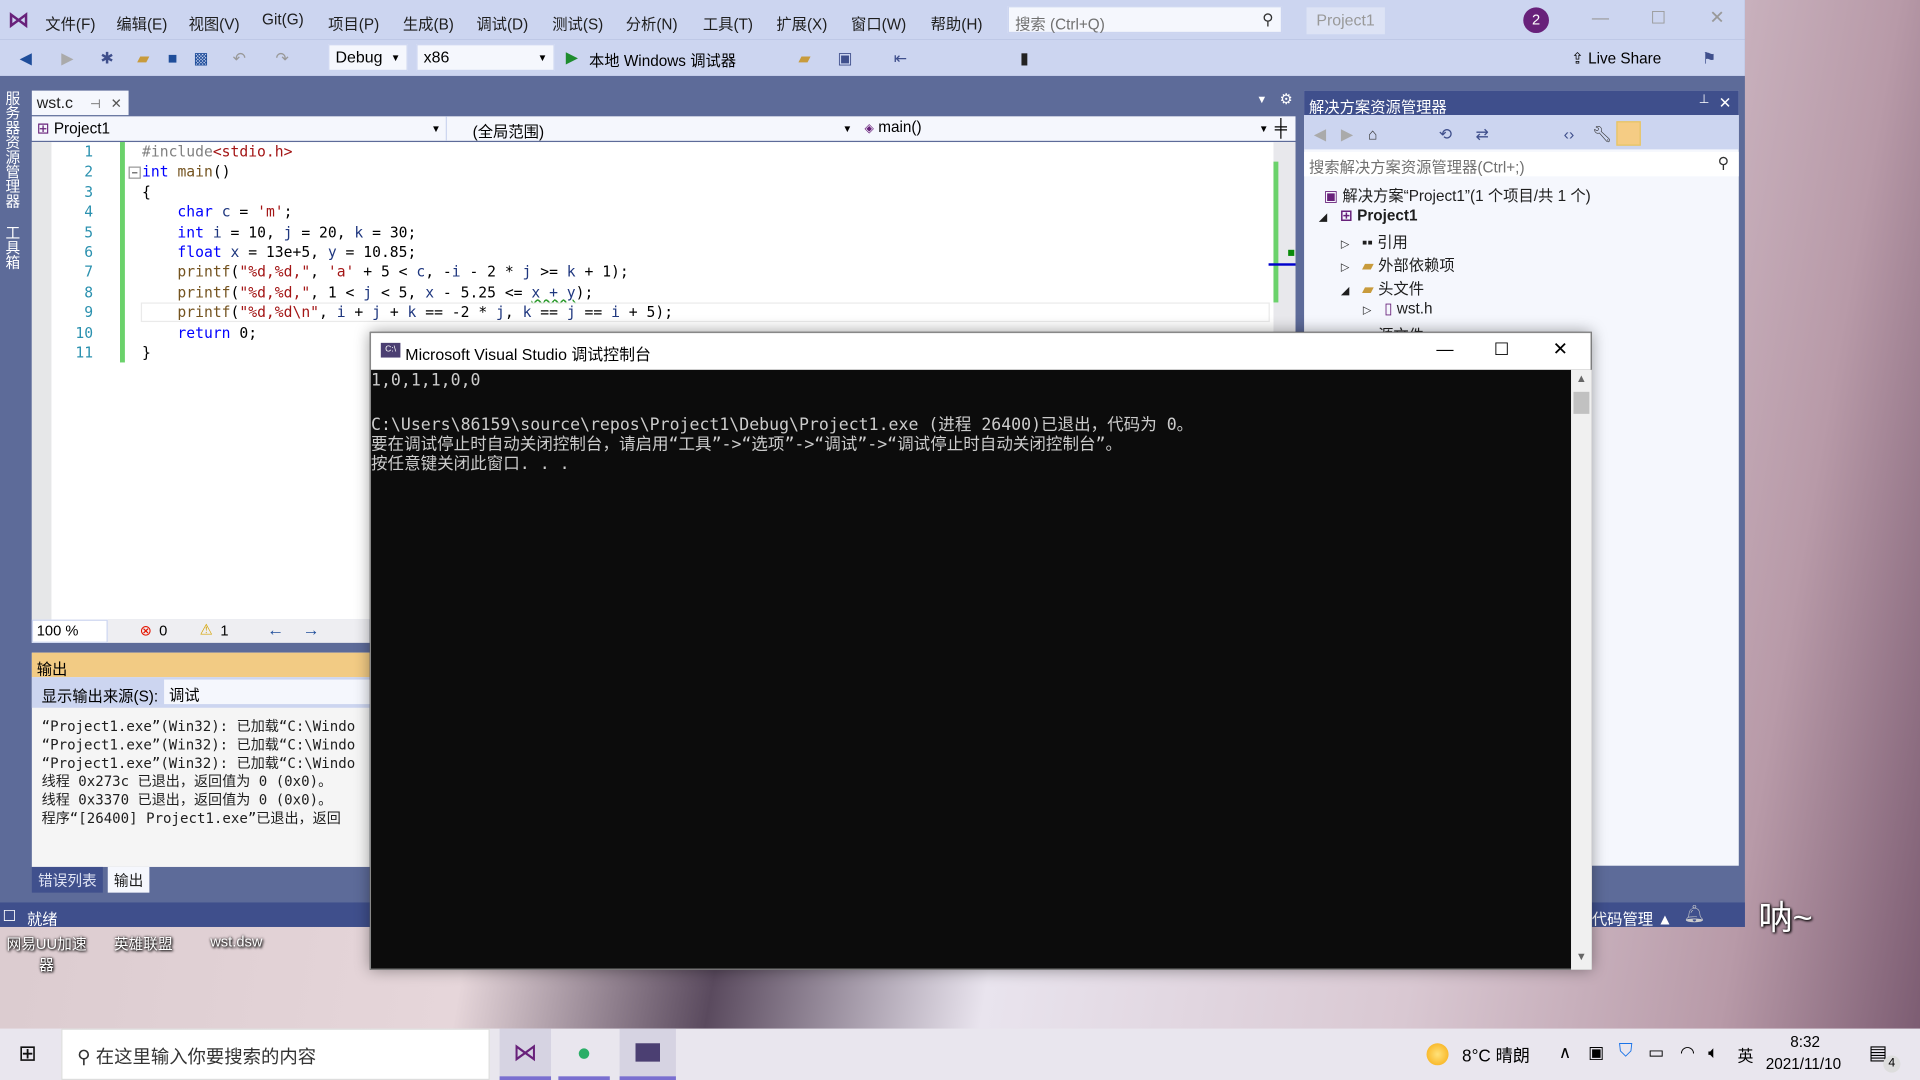 Image resolution: width=1920 pixels, height=1080 pixels. Describe the element at coordinates (275, 630) in the screenshot. I see `arrow-left-icon: ←` at that location.